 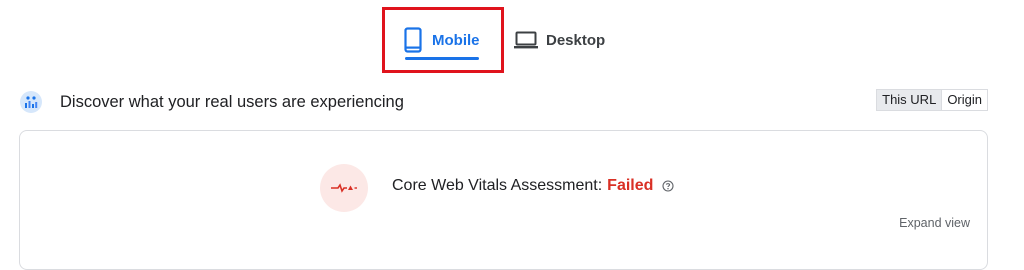 I want to click on tab-desktop: Desktop, so click(x=559, y=40).